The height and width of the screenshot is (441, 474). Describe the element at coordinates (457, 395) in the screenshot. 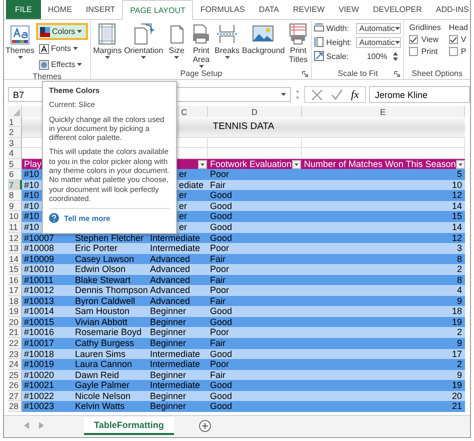

I see `table-cell: 20` at that location.